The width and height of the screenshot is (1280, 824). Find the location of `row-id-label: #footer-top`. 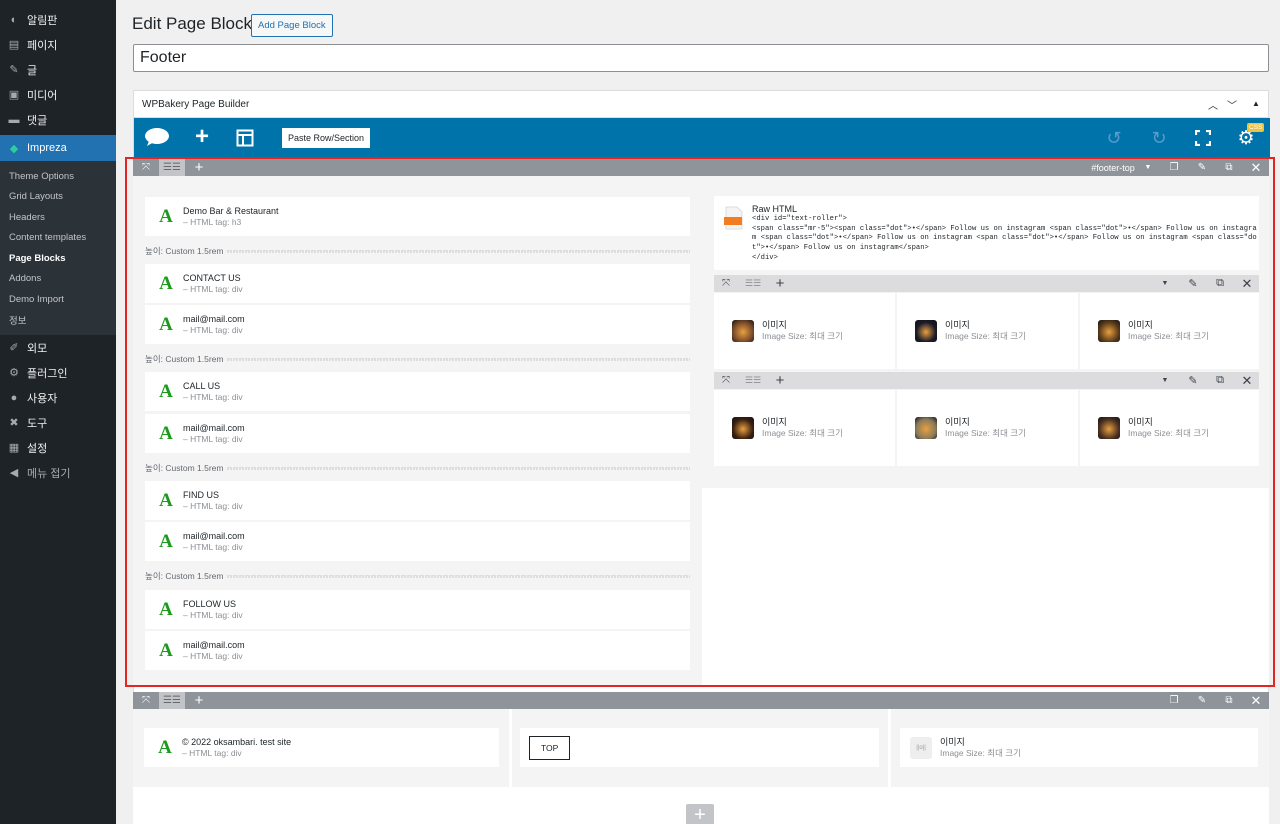

row-id-label: #footer-top is located at coordinates (1113, 167).